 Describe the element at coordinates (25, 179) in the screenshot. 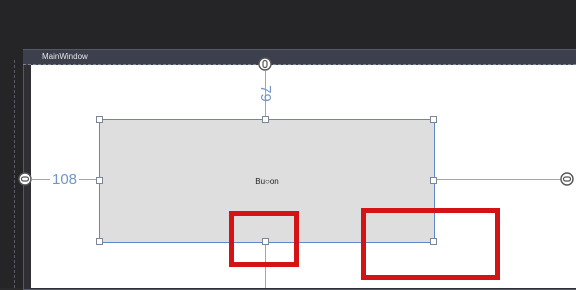

I see `left-anchor-icon` at that location.